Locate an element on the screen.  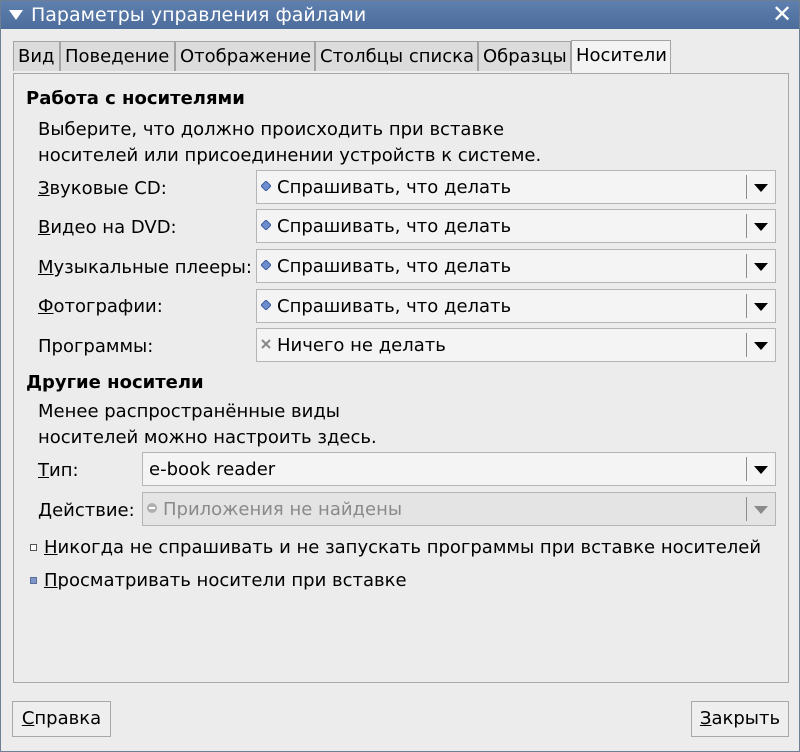
other-media-desc-2: носителей можно настроить здесь. is located at coordinates (207, 437).